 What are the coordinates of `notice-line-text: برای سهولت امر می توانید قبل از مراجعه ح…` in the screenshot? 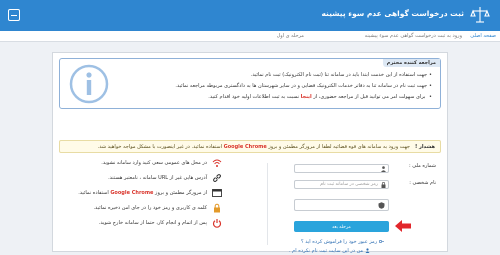 It's located at (369, 97).